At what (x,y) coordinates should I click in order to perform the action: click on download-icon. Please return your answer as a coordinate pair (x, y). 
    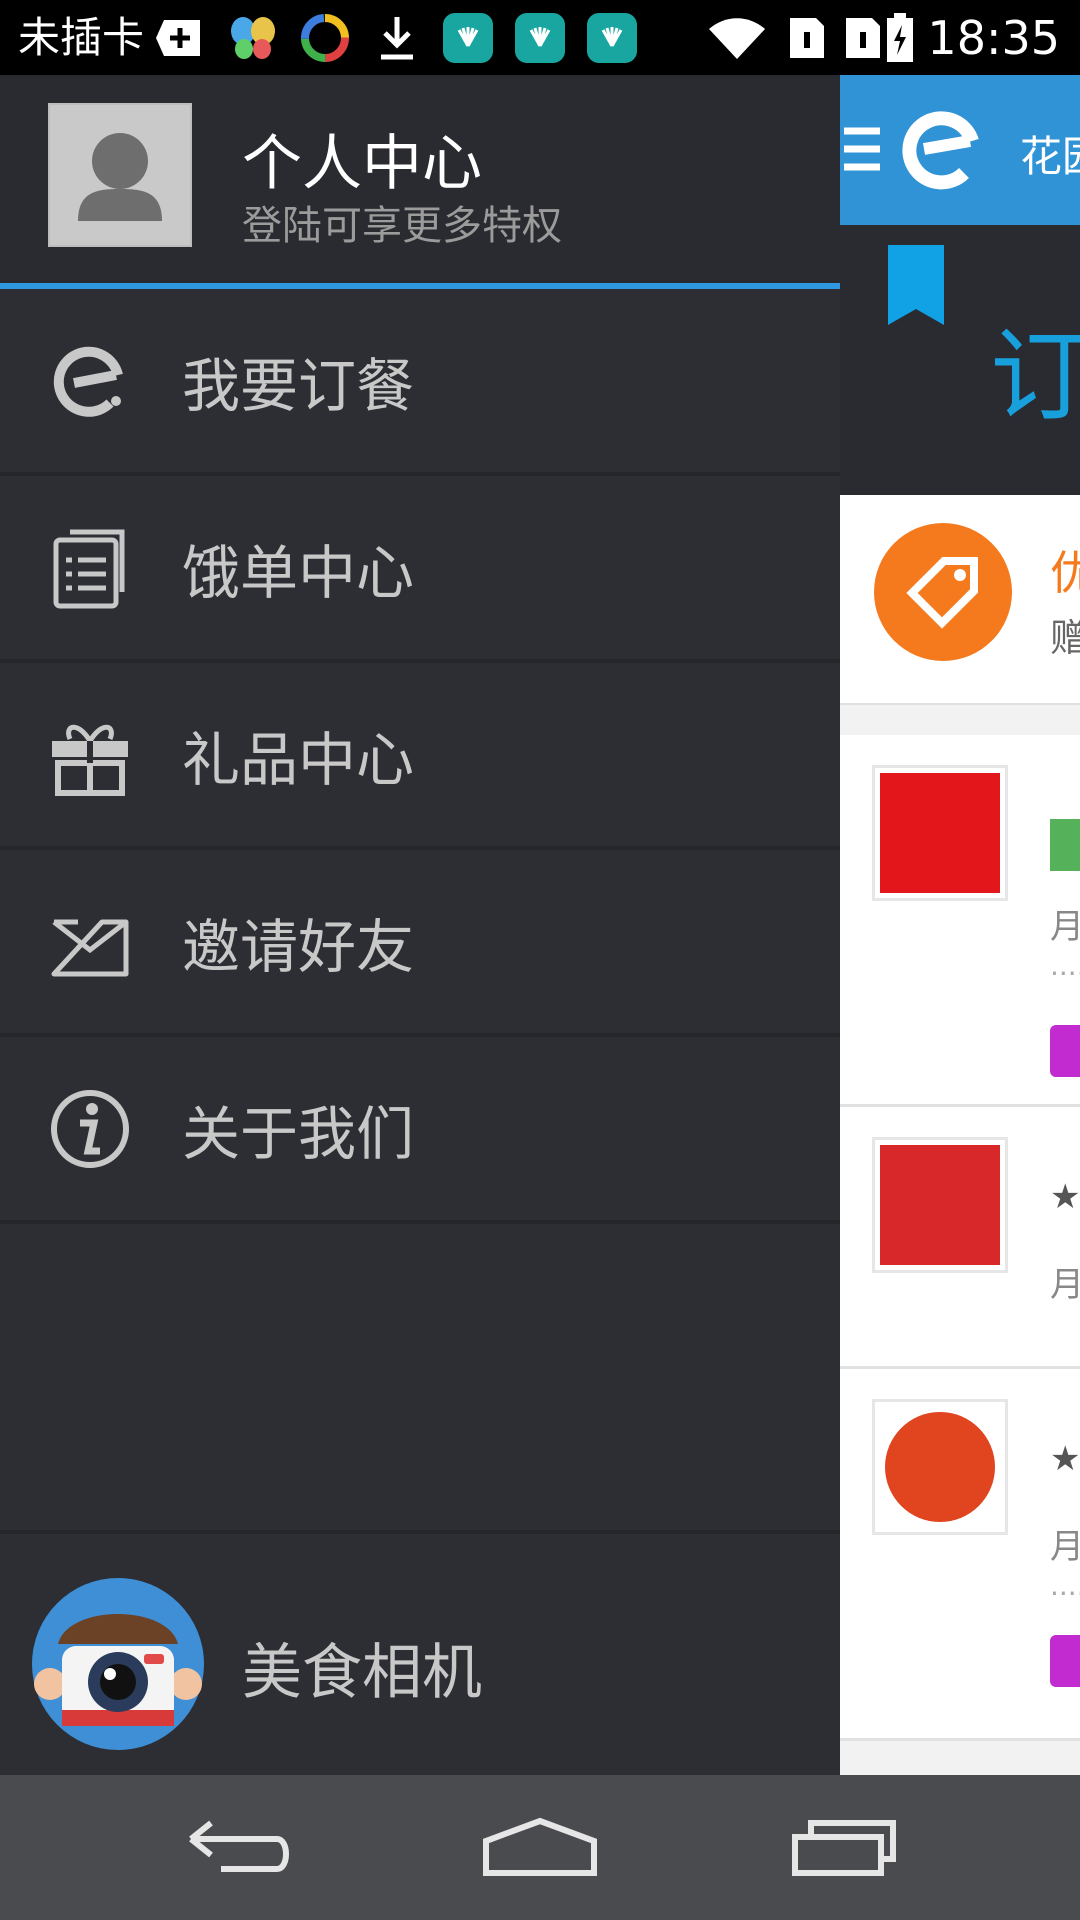
    Looking at the image, I should click on (397, 38).